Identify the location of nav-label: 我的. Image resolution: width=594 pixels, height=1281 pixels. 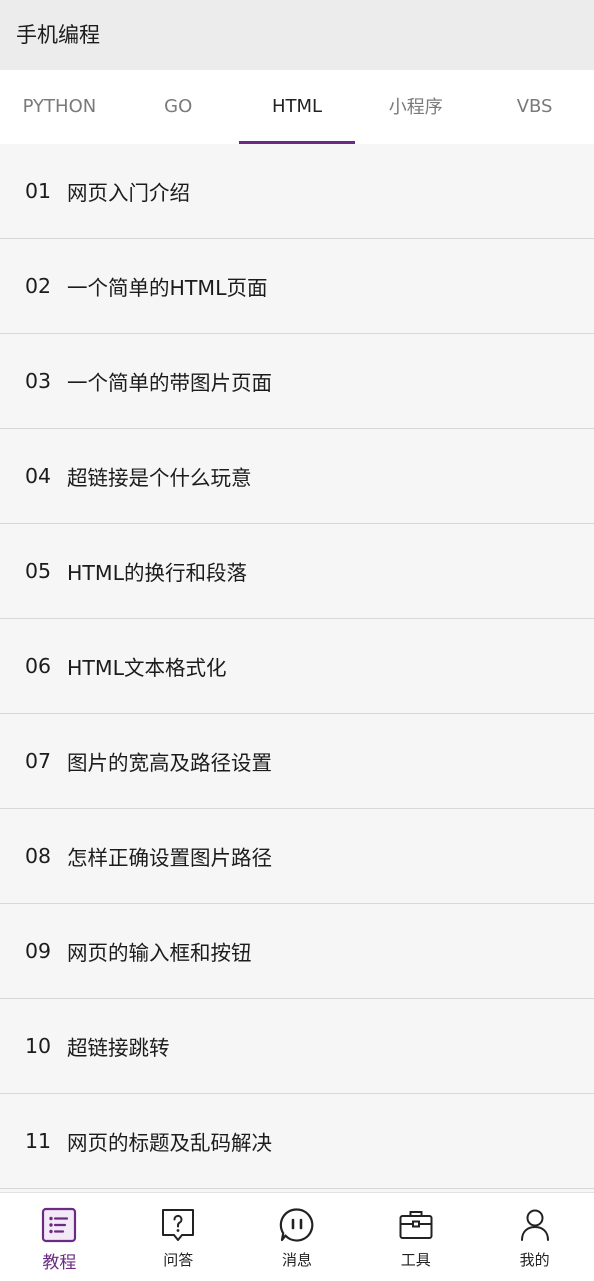
(534, 1260).